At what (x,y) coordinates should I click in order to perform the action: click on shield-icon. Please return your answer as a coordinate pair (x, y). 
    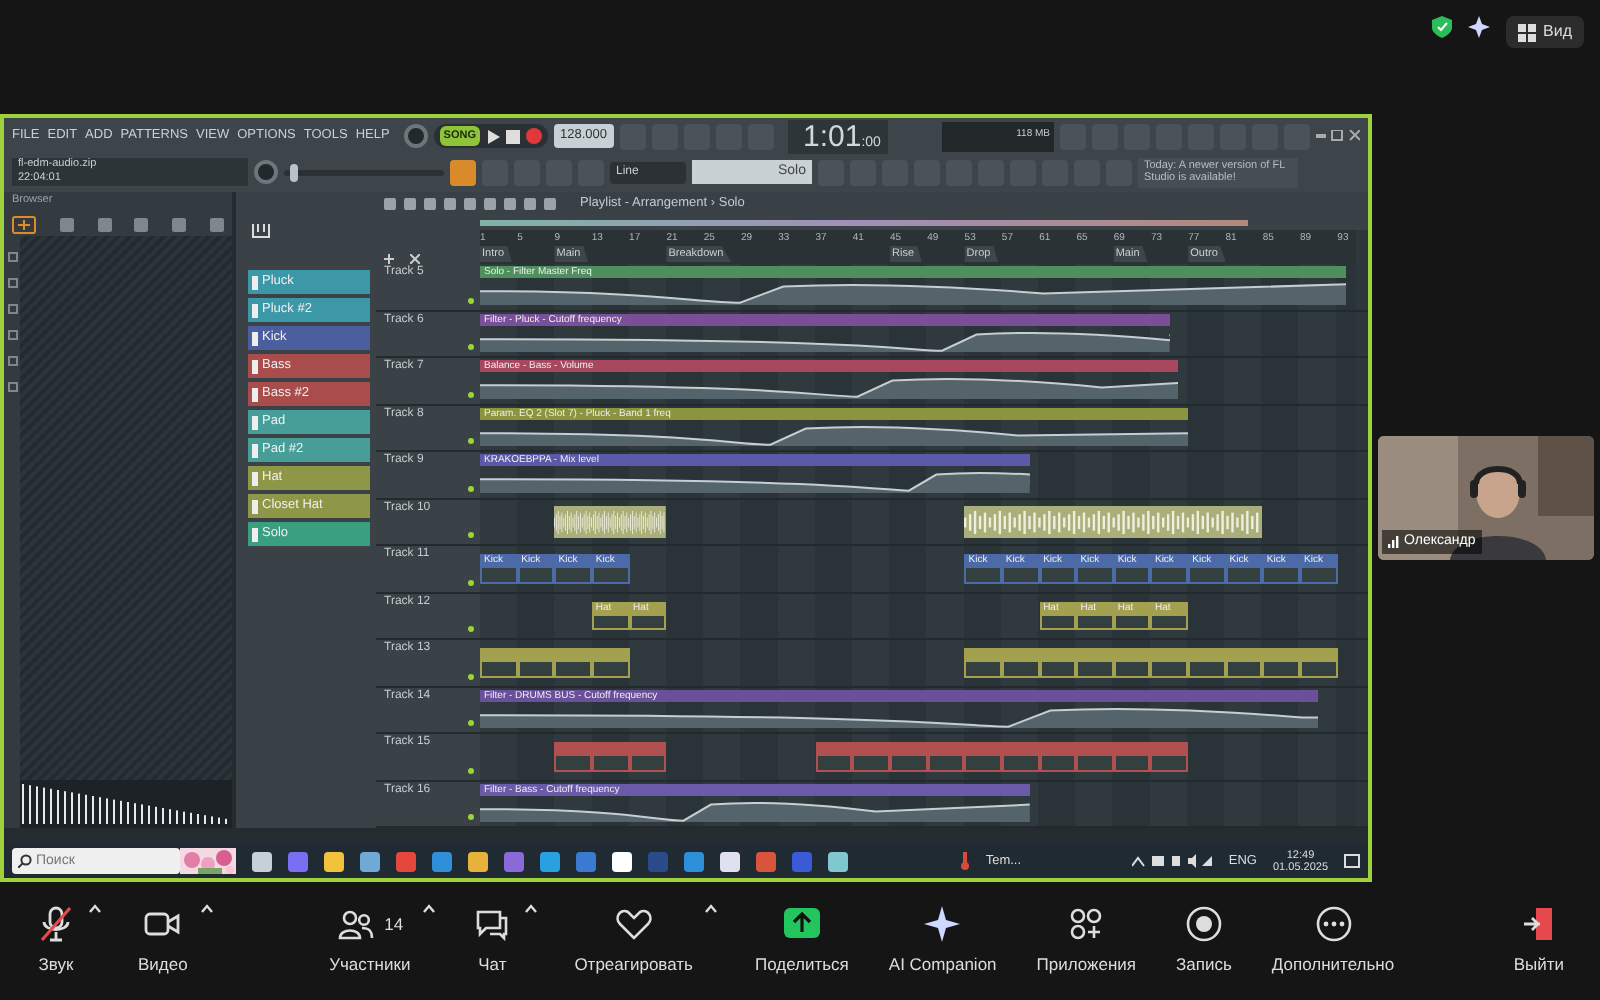
    Looking at the image, I should click on (1441, 27).